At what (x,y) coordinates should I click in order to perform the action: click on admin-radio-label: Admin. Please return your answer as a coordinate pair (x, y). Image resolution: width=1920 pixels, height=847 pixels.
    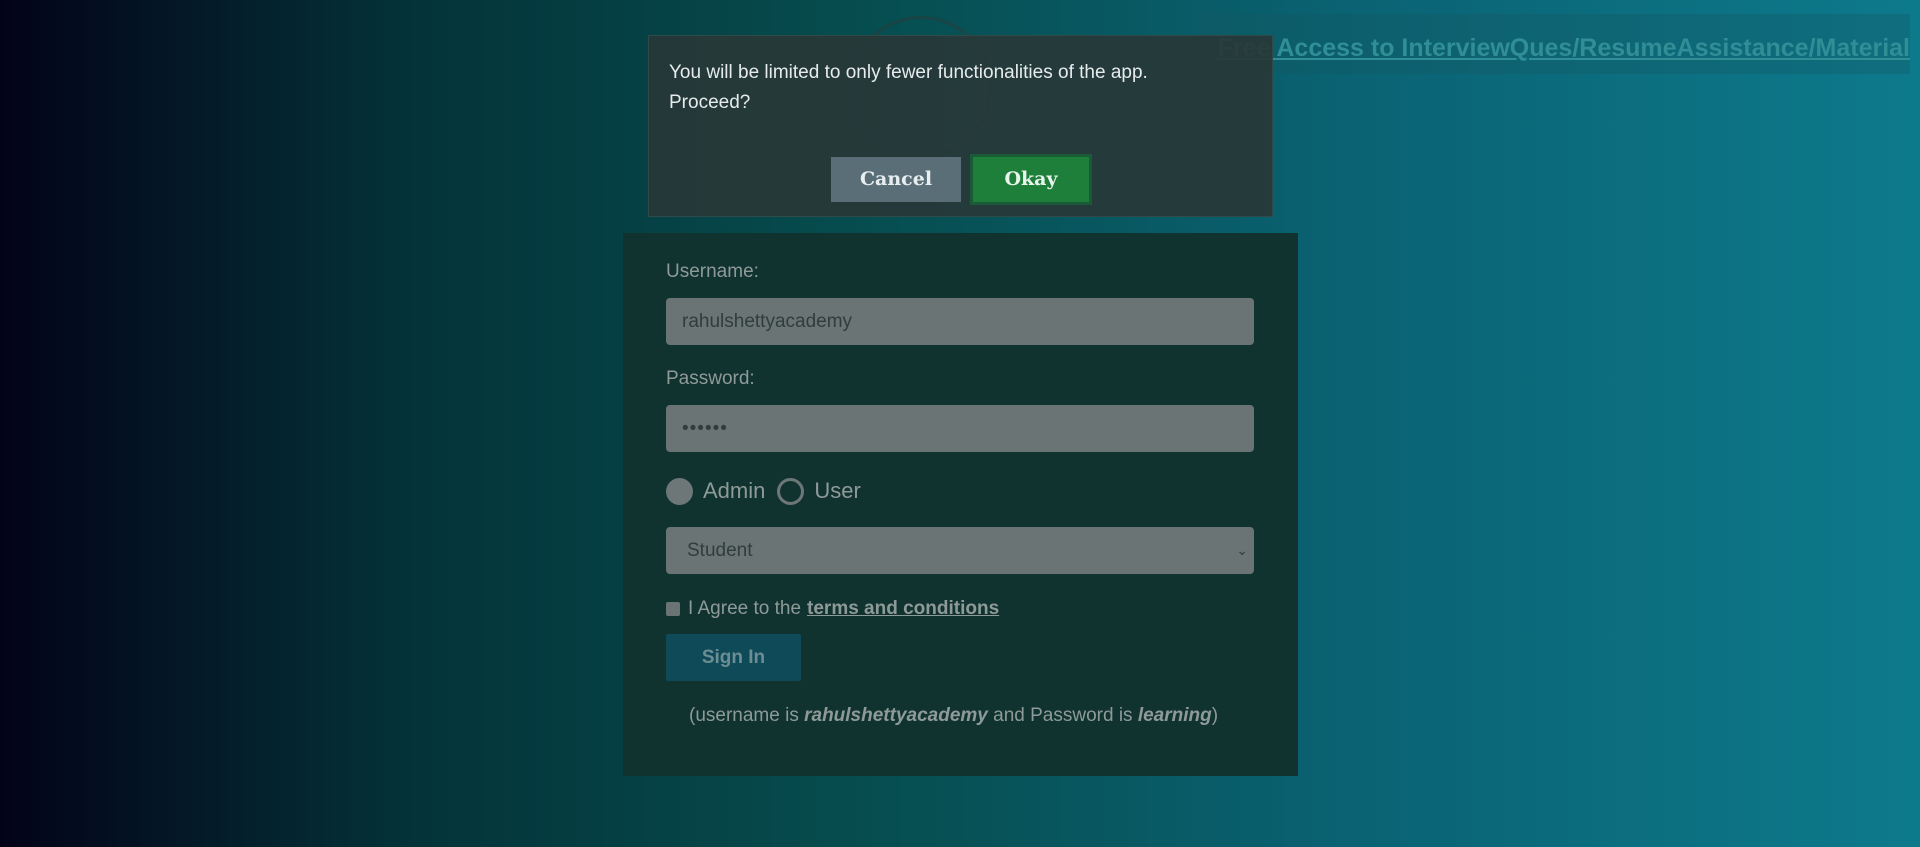
    Looking at the image, I should click on (734, 490).